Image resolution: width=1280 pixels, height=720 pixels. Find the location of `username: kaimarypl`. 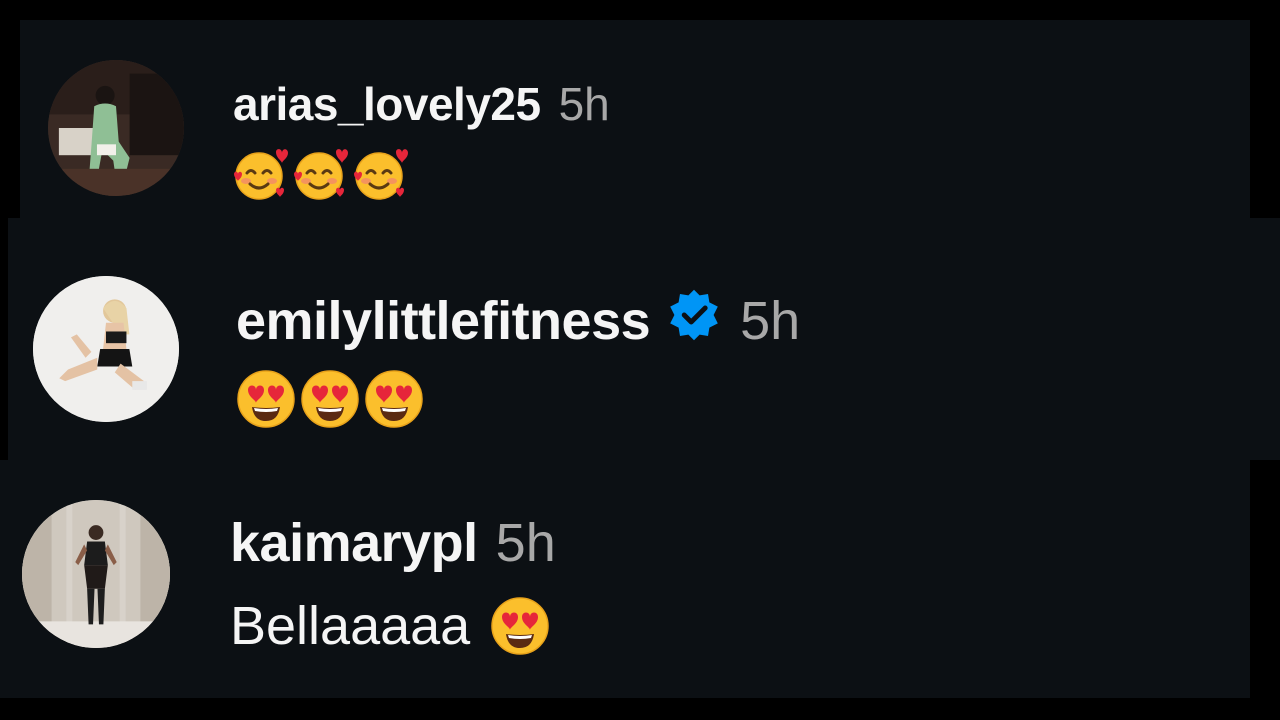

username: kaimarypl is located at coordinates (354, 543).